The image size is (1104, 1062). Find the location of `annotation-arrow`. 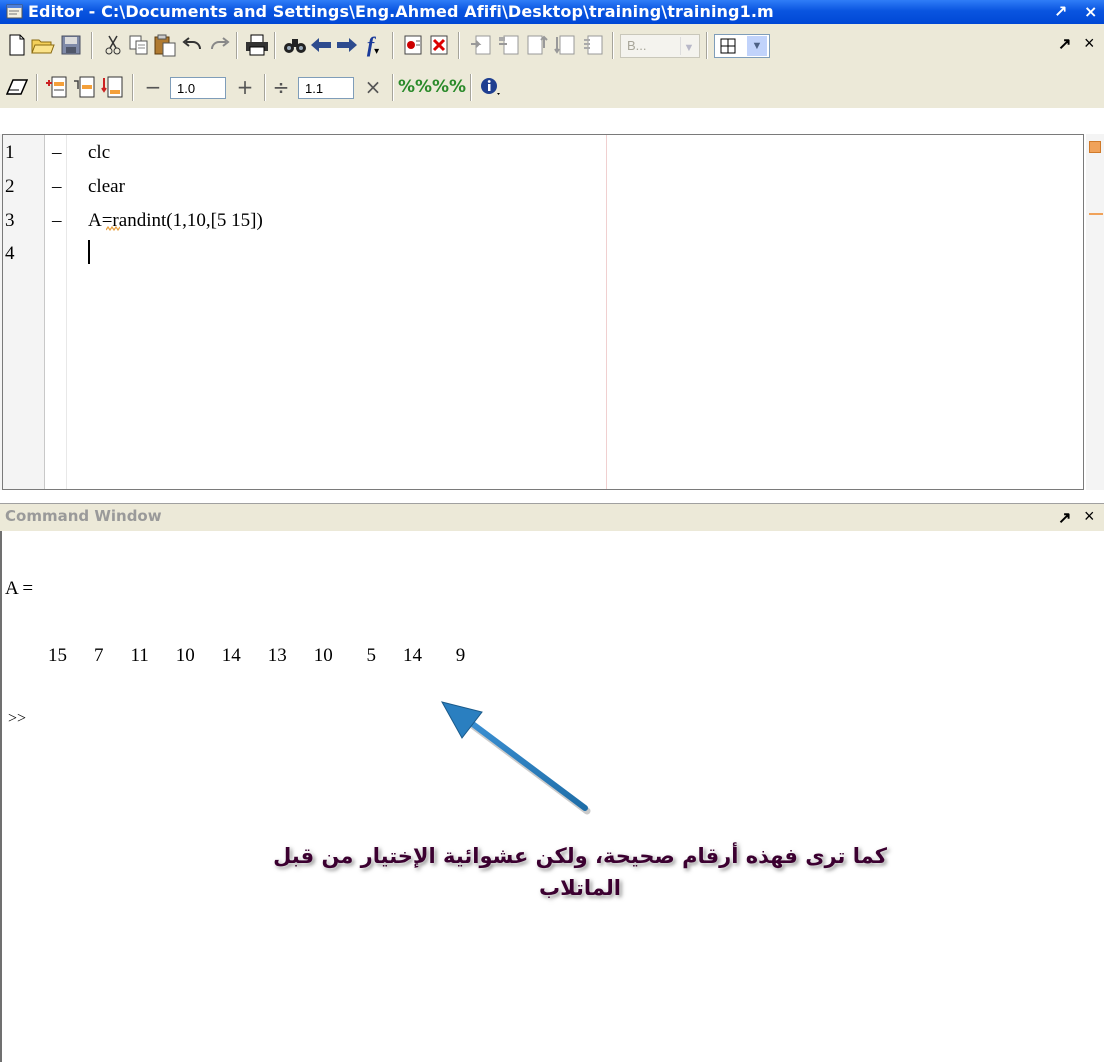

annotation-arrow is located at coordinates (516, 758).